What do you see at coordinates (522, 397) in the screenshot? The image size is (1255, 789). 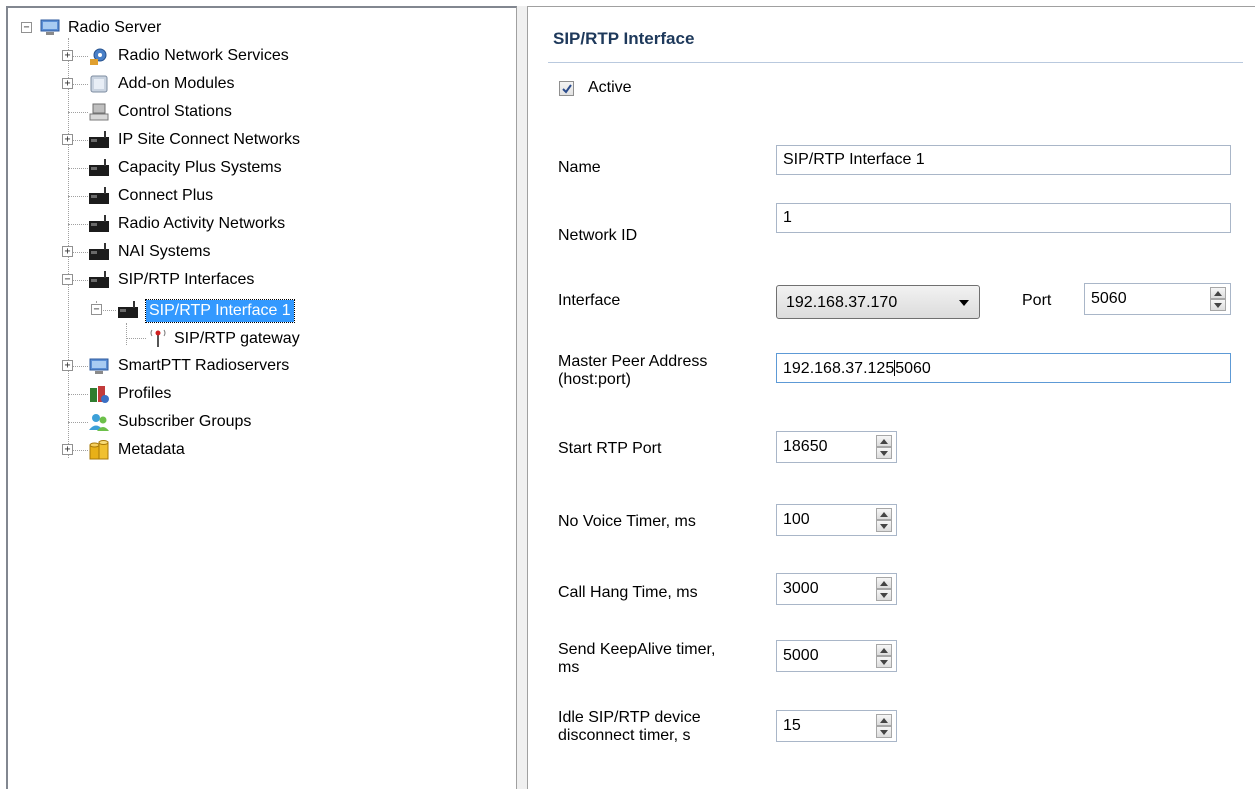 I see `pane-splitter` at bounding box center [522, 397].